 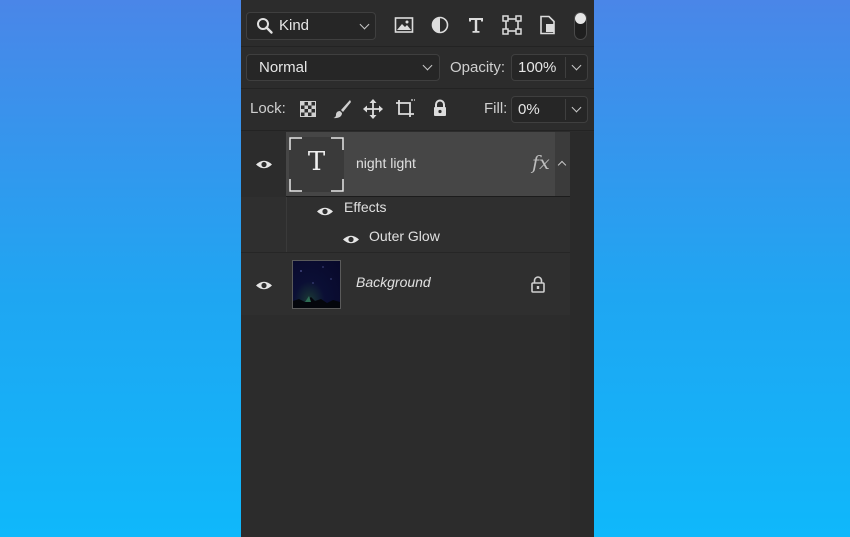 I want to click on text-layer-glyph: T, so click(x=316, y=162).